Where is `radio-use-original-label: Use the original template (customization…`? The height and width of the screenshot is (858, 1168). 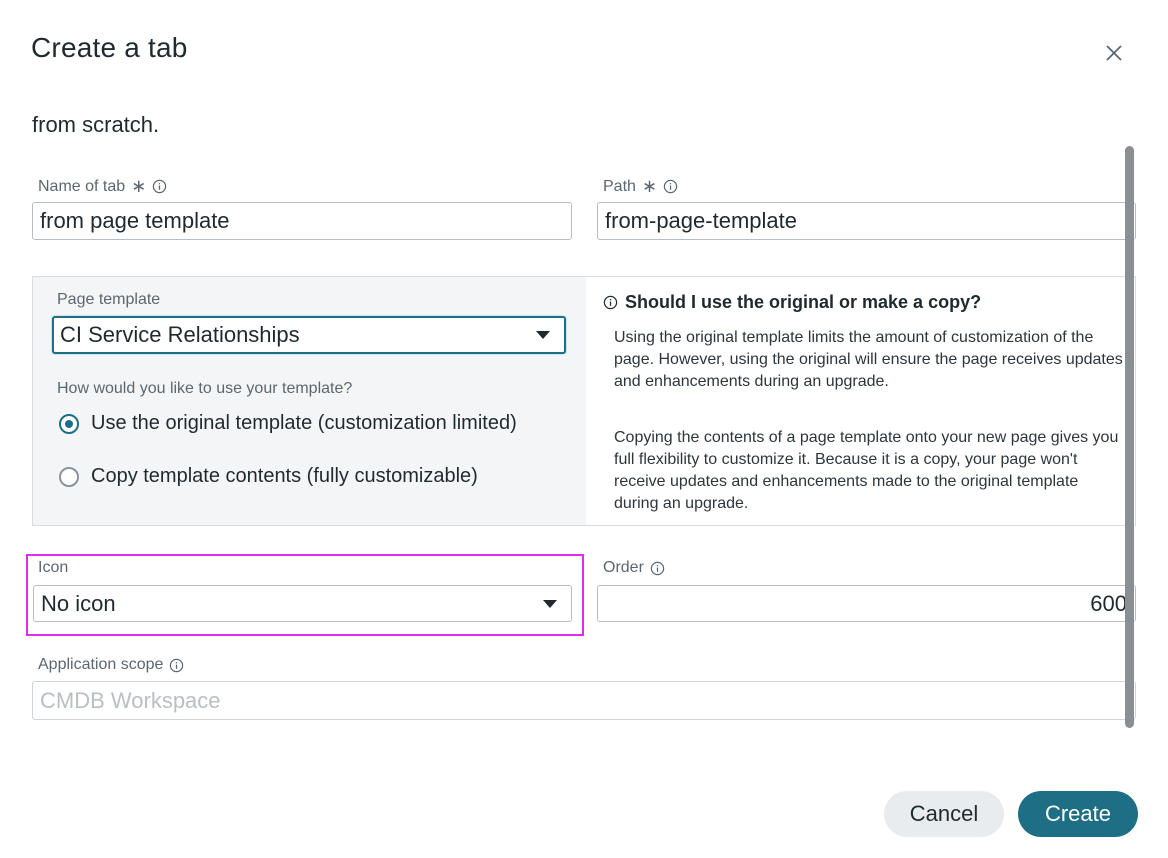 radio-use-original-label: Use the original template (customization… is located at coordinates (304, 423).